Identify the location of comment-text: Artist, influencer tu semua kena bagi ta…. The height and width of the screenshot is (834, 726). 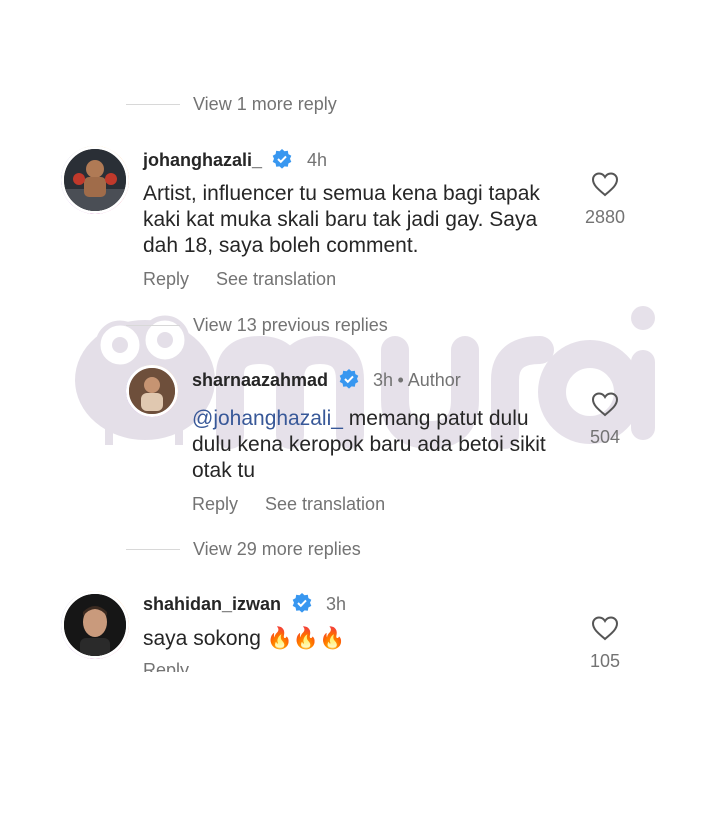
(341, 219).